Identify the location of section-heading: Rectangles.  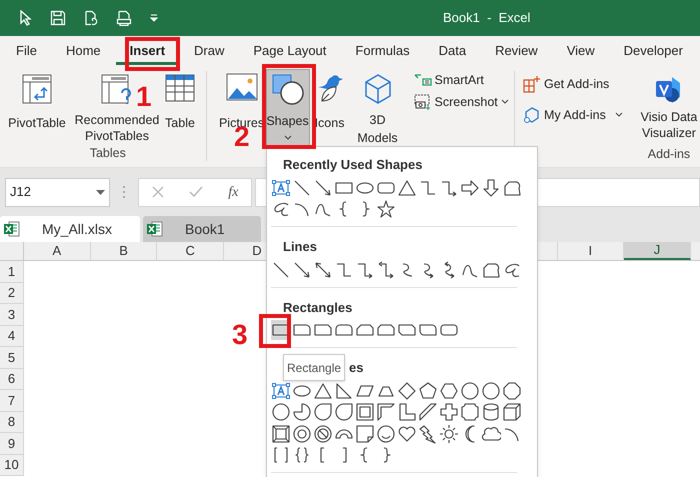
(317, 307).